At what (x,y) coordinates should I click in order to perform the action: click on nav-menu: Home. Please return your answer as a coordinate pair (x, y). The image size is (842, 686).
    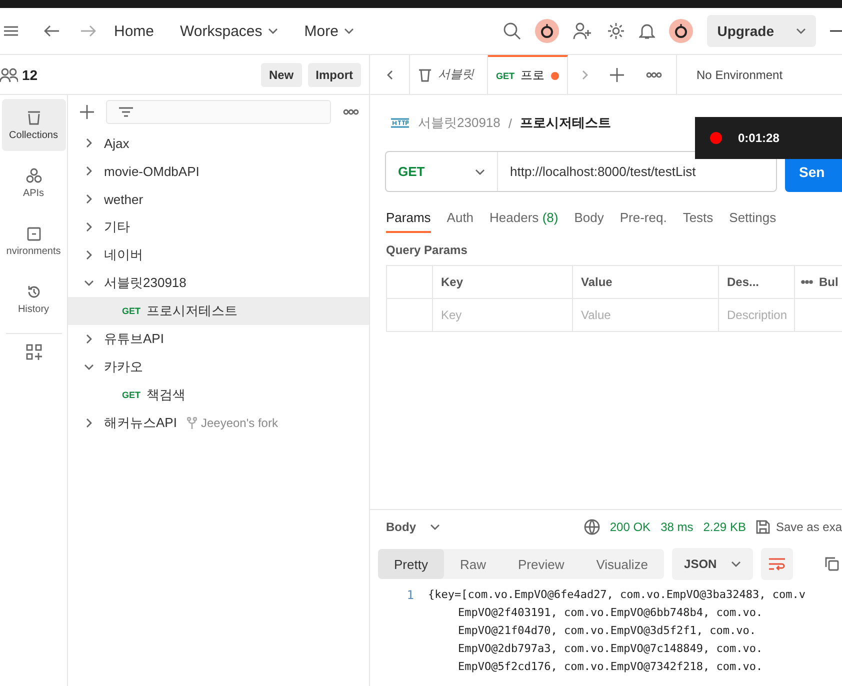
    Looking at the image, I should click on (134, 31).